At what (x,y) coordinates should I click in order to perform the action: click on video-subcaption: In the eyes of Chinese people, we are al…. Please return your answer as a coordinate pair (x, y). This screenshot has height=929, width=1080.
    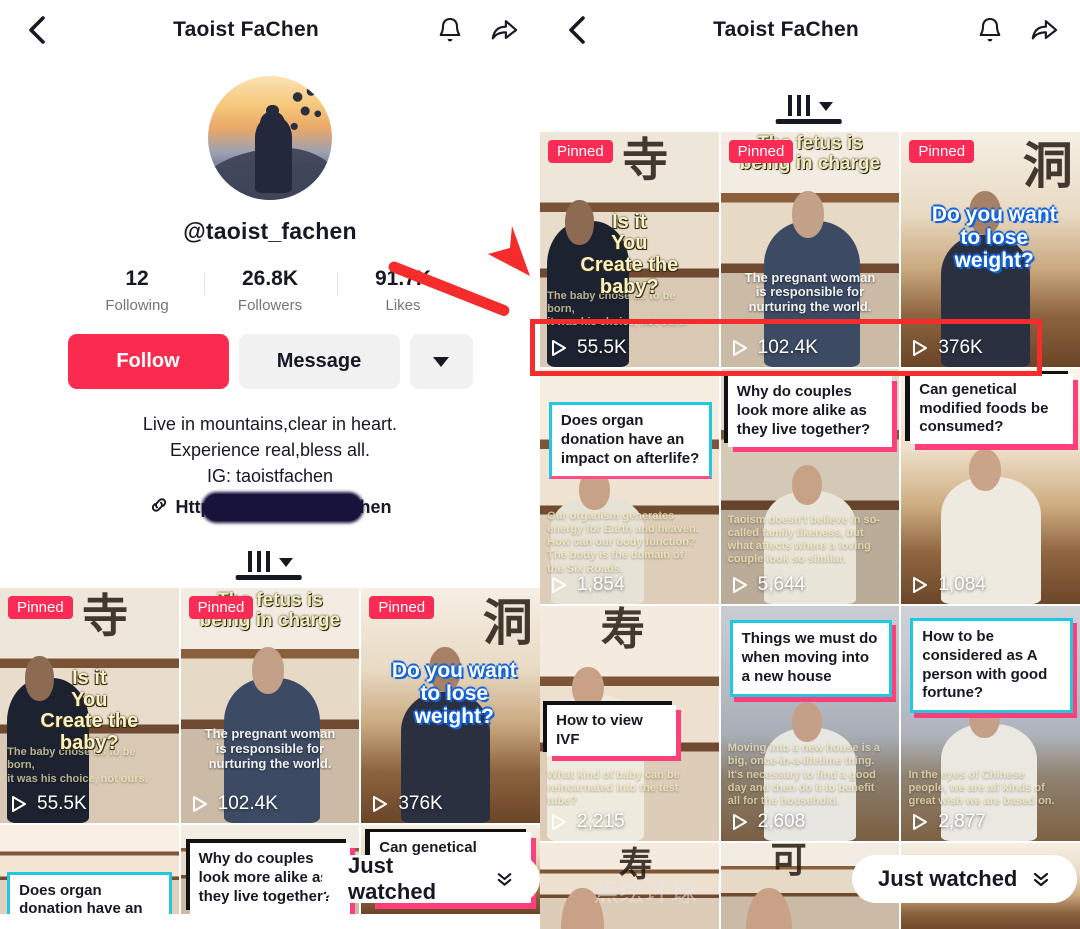
    Looking at the image, I should click on (981, 787).